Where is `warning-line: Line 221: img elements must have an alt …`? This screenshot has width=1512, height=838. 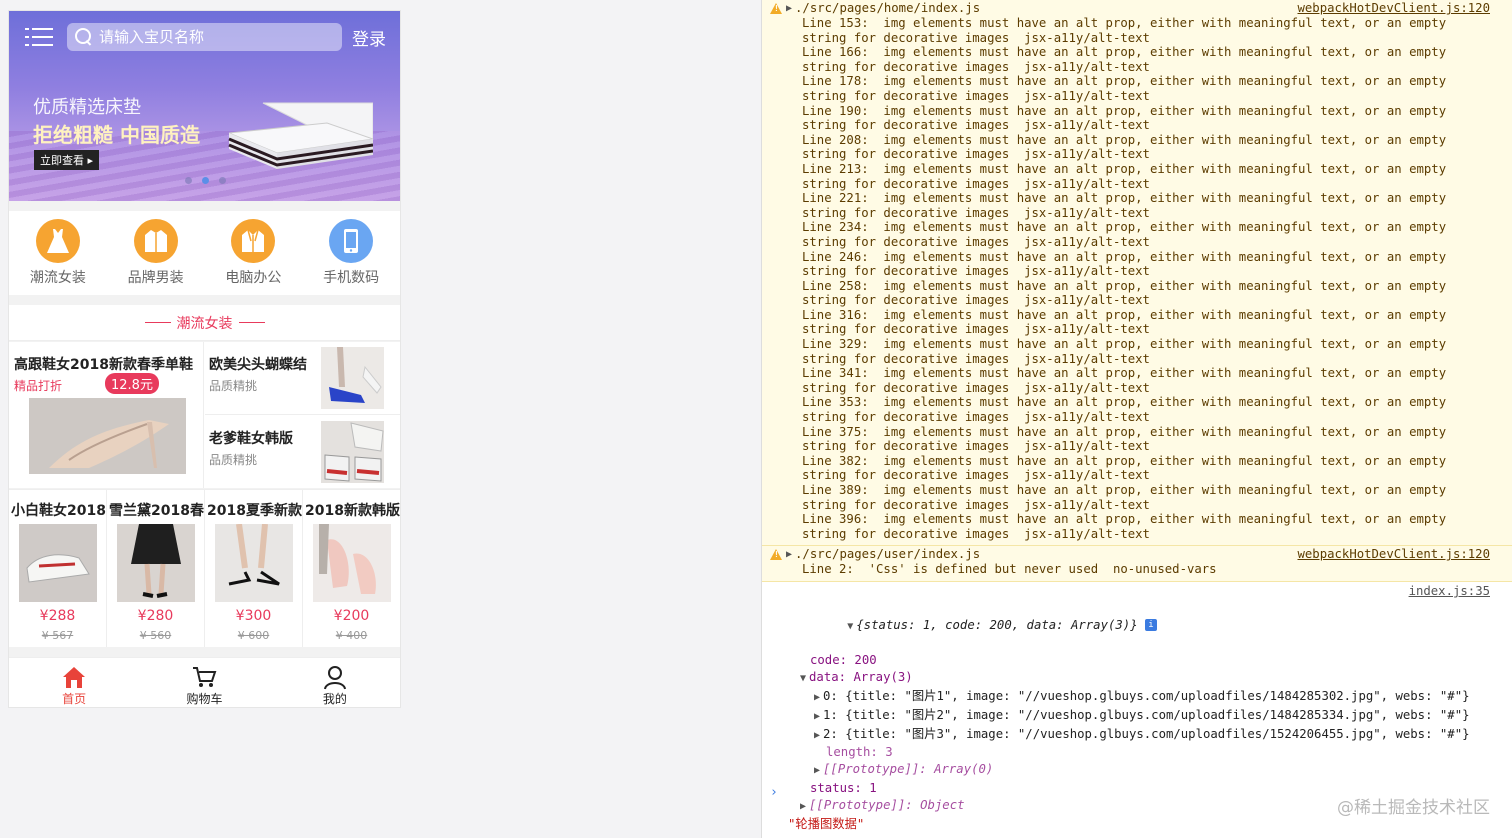 warning-line: Line 221: img elements must have an alt … is located at coordinates (1124, 198).